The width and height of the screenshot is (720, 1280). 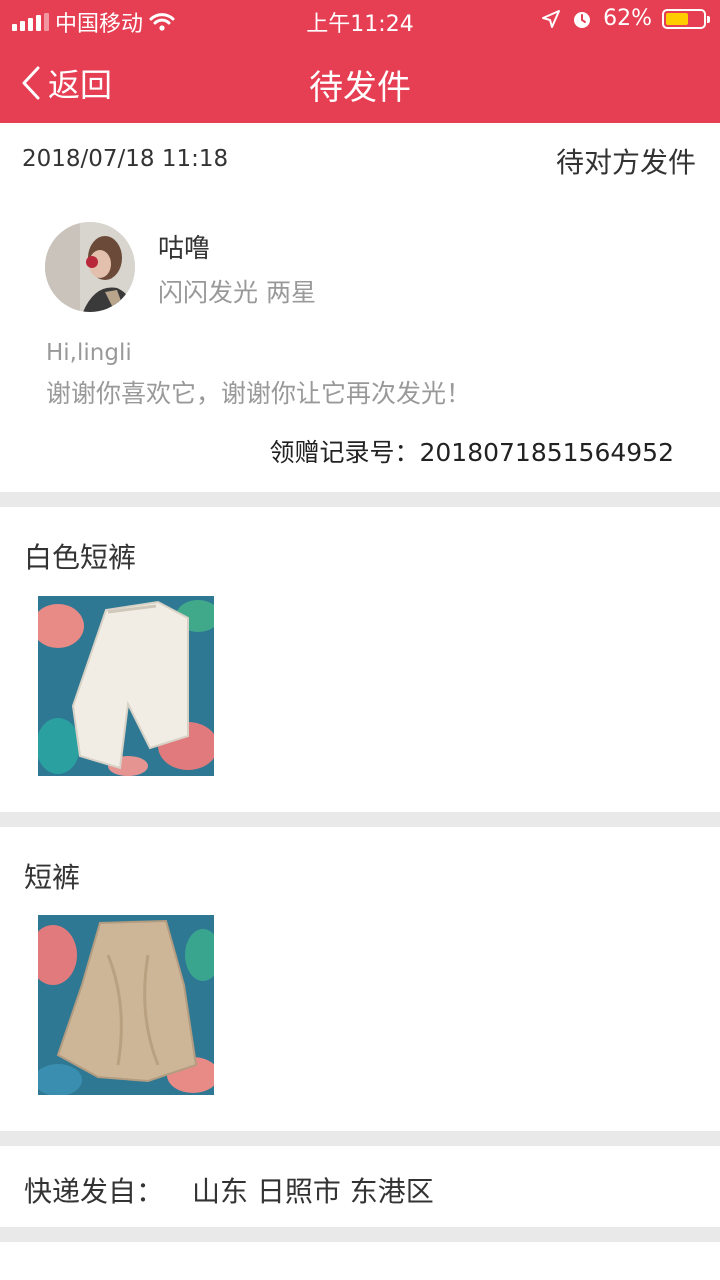 I want to click on avatar, so click(x=90, y=267).